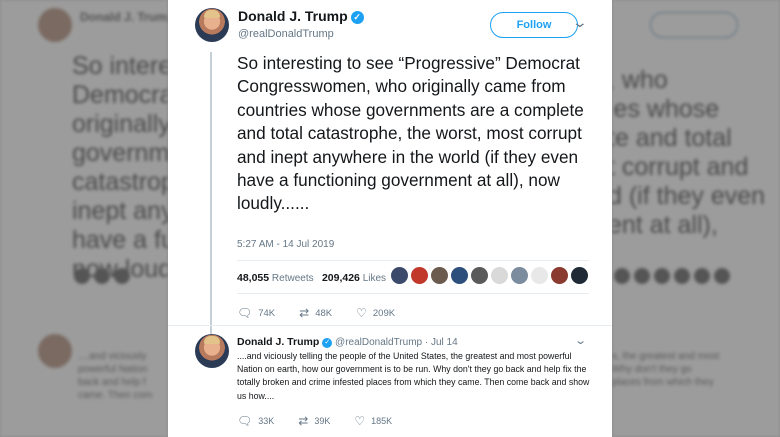 Image resolution: width=780 pixels, height=437 pixels. I want to click on like-button: ♡ 209K, so click(375, 313).